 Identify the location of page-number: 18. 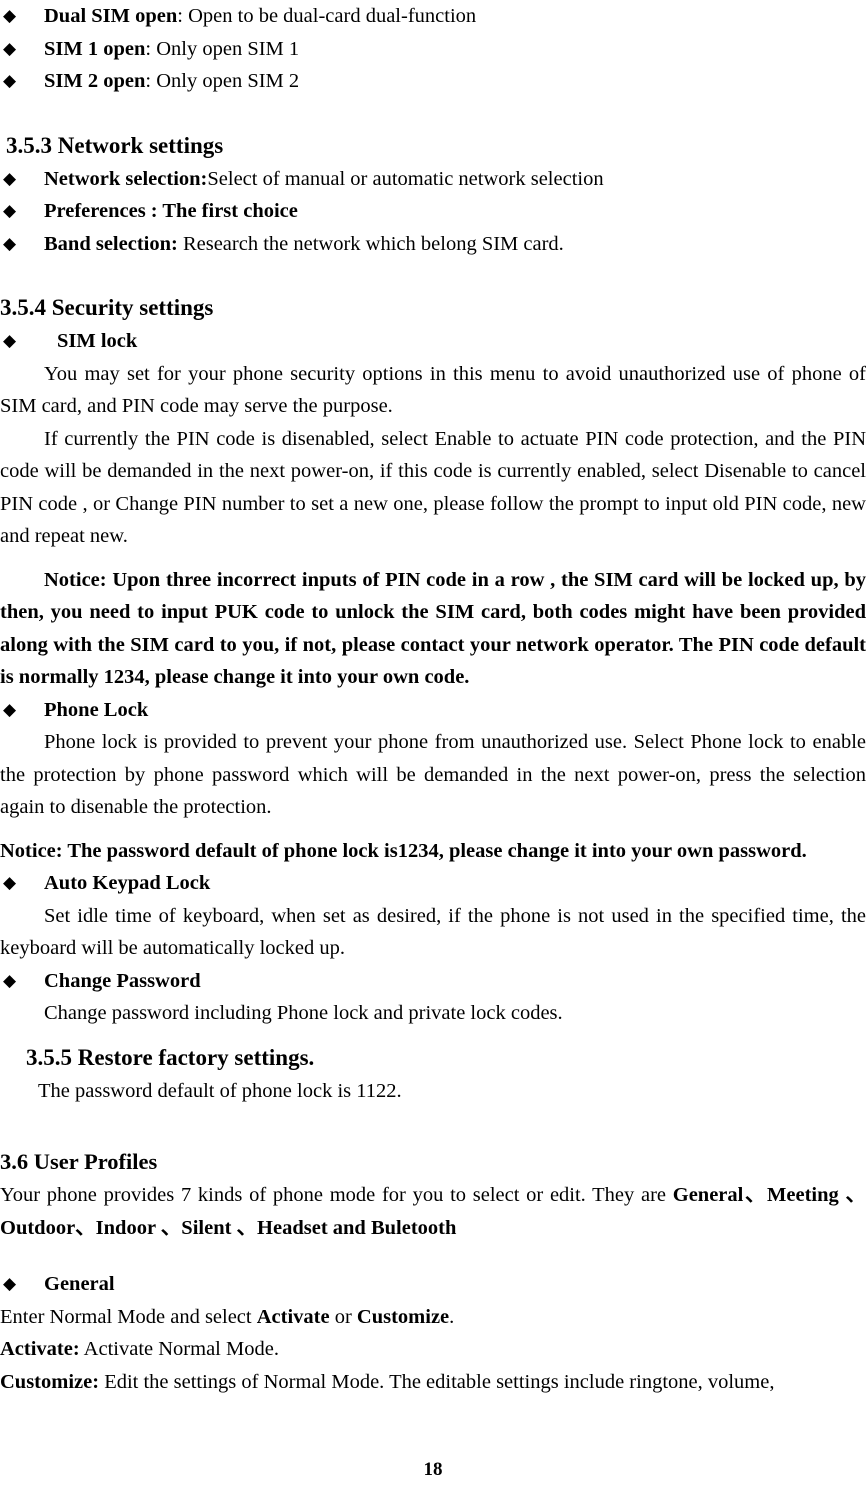
(433, 1469).